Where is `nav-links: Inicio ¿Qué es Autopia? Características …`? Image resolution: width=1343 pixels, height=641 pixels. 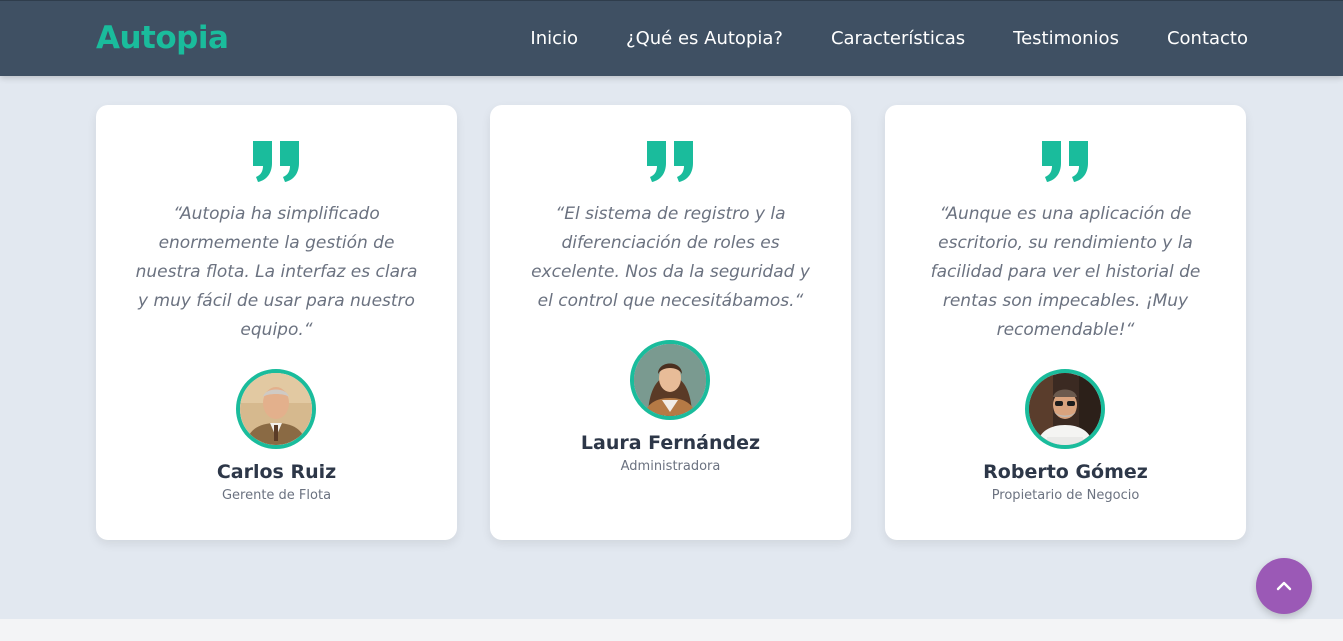
nav-links: Inicio ¿Qué es Autopia? Características … is located at coordinates (865, 38).